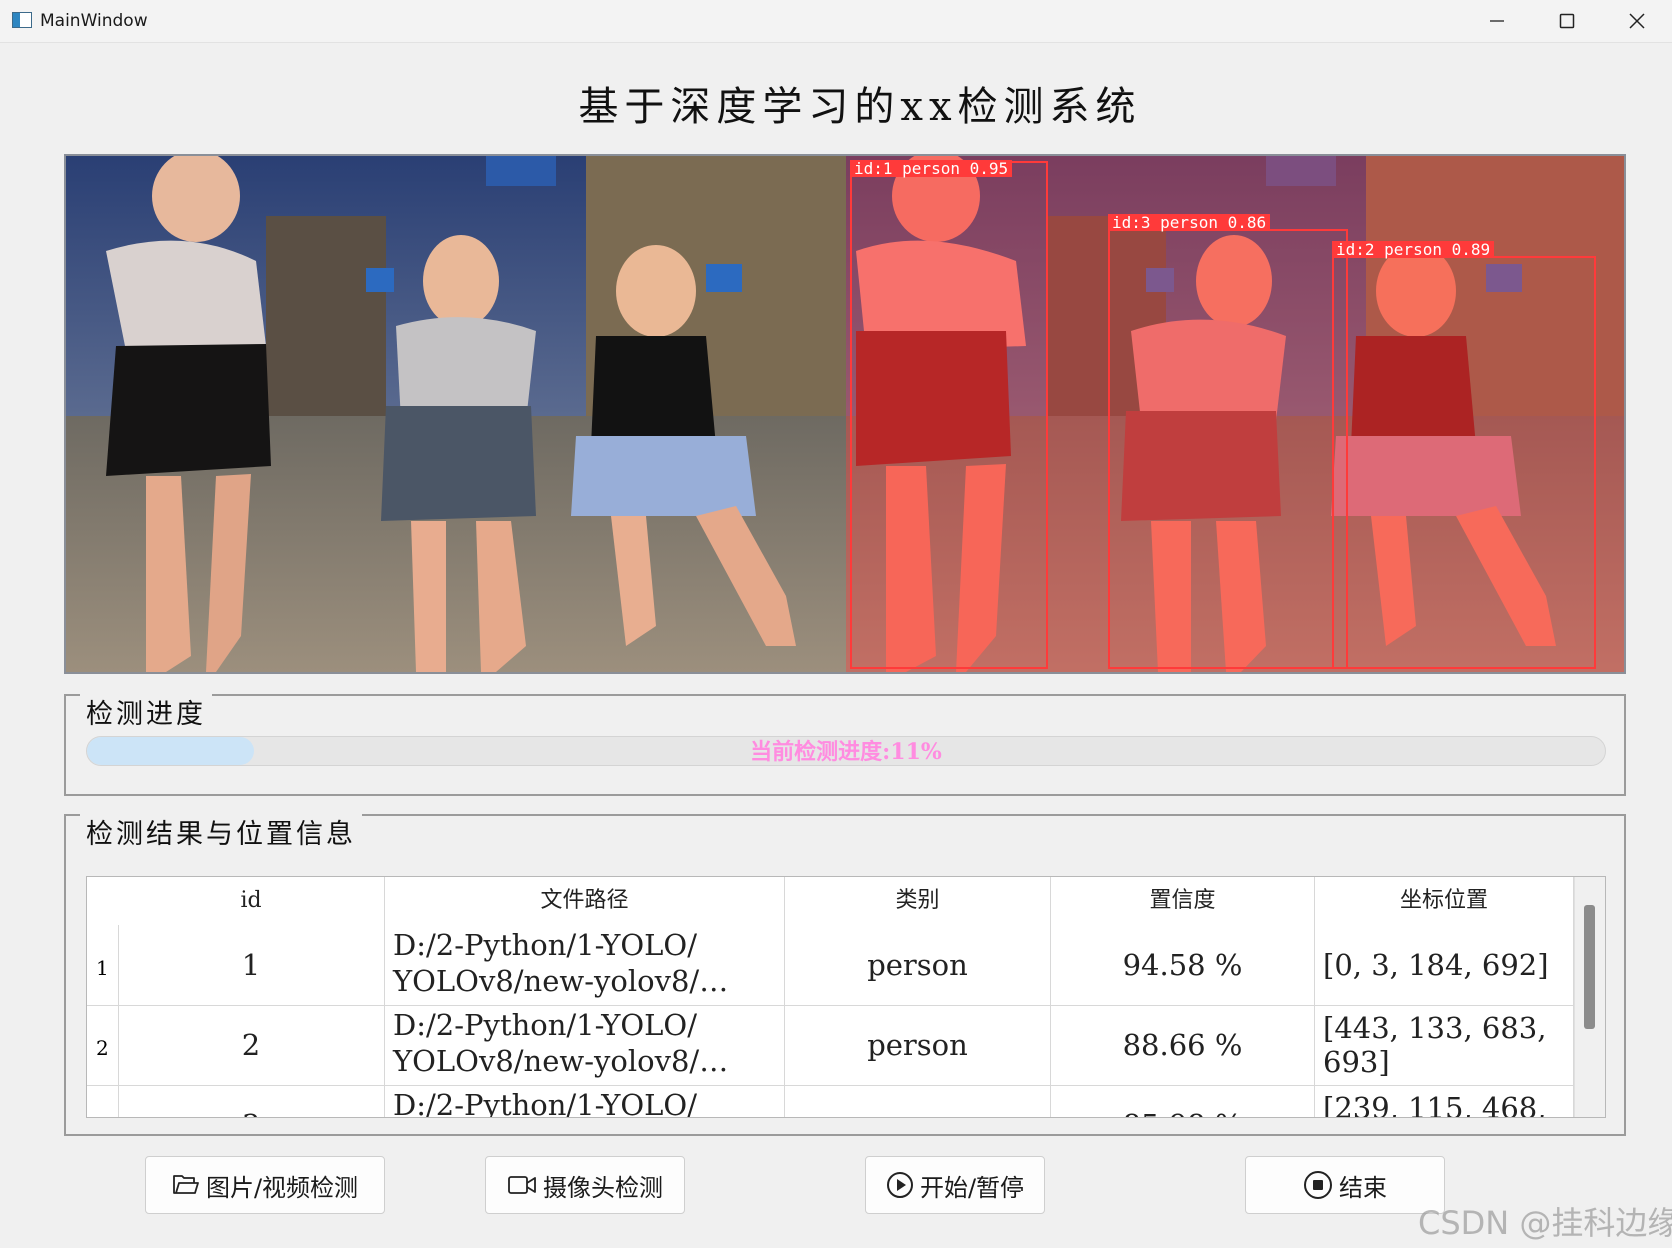 This screenshot has width=1672, height=1248. What do you see at coordinates (836, 21) in the screenshot?
I see `window-titlebar: MainWindow` at bounding box center [836, 21].